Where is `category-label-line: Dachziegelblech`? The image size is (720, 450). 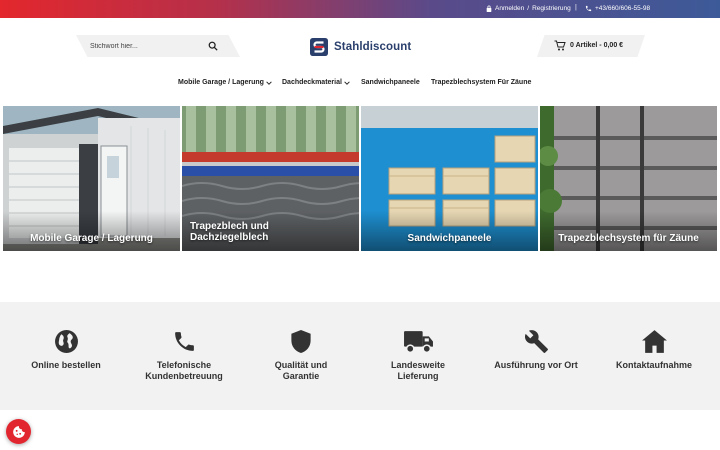 category-label-line: Dachziegelblech is located at coordinates (229, 237).